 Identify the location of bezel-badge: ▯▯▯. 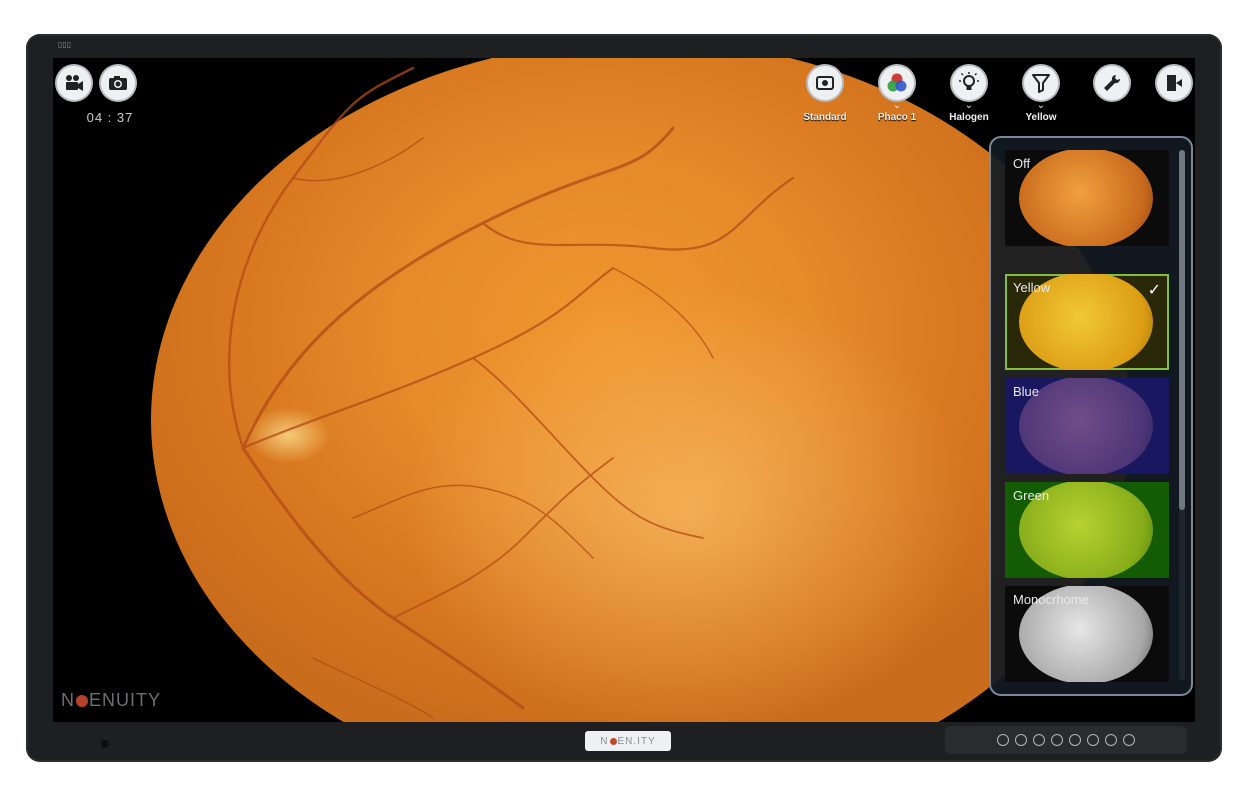
(65, 44).